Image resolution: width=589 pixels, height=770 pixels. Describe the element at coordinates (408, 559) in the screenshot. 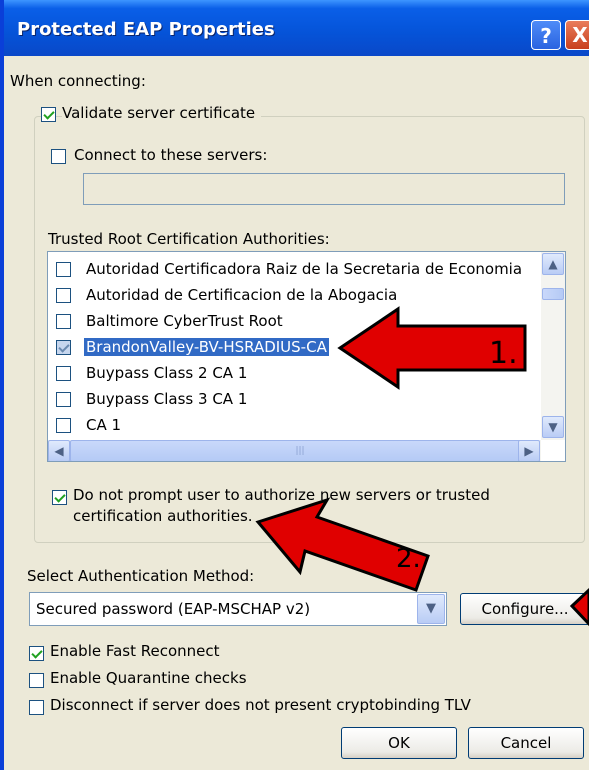

I see `annotation-label-2: 2.` at that location.